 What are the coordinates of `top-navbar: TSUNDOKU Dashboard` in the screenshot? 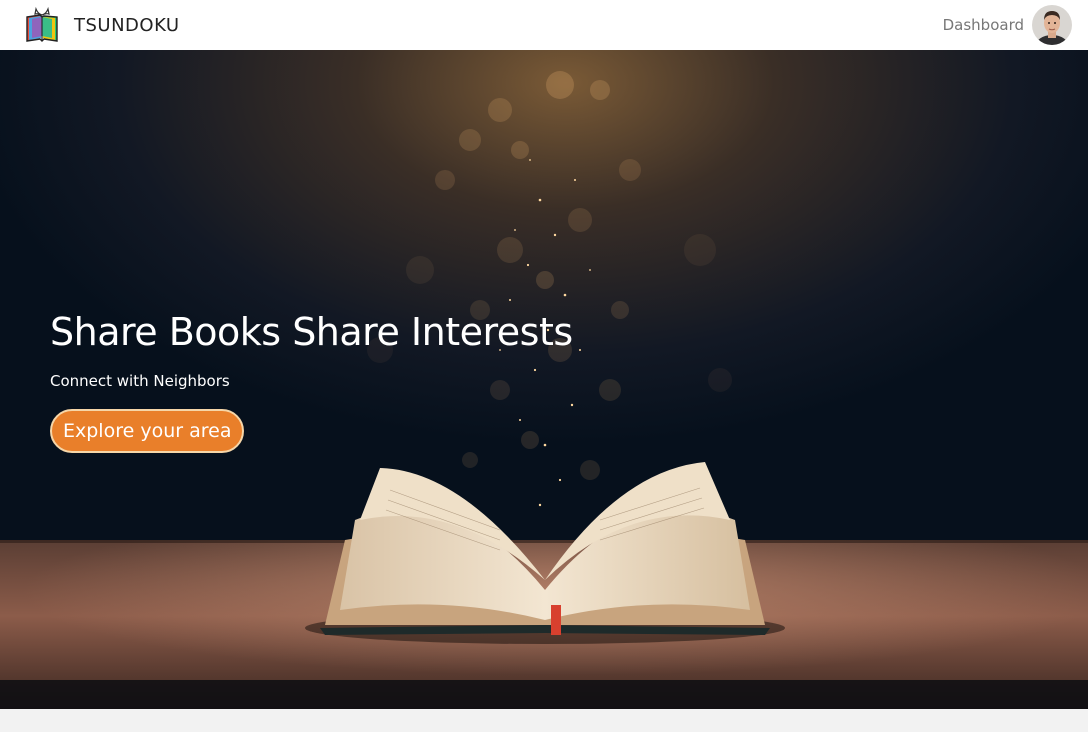 It's located at (544, 25).